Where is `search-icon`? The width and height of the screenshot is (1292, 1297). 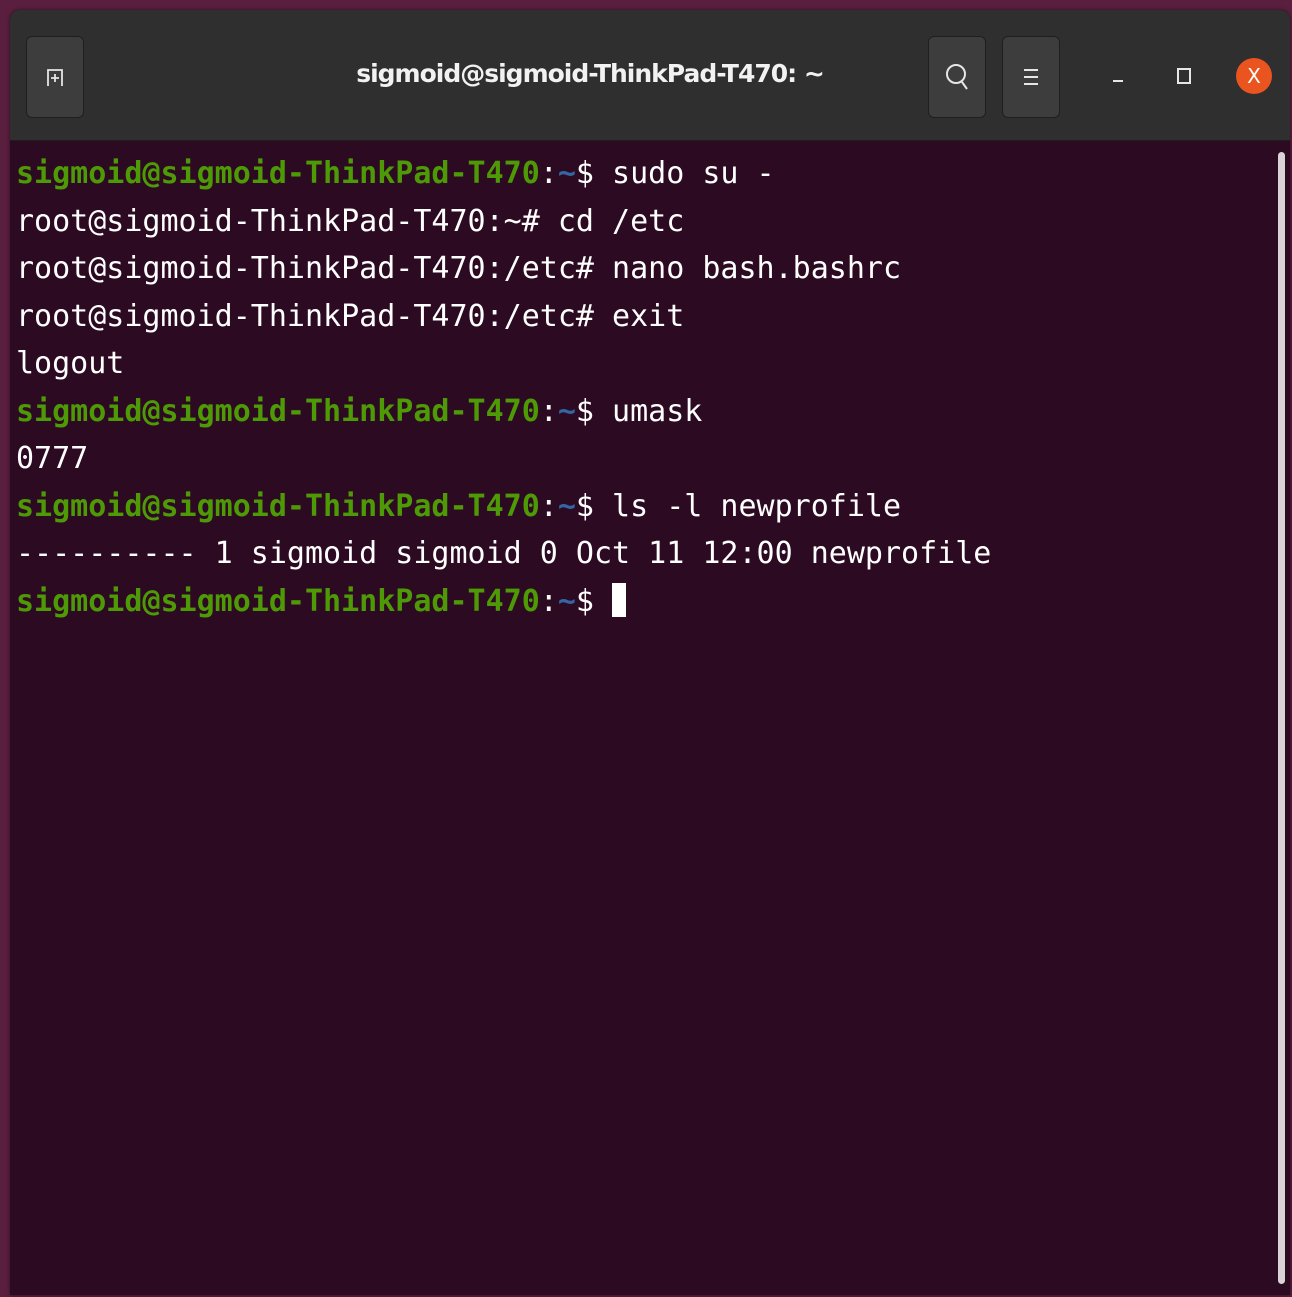 search-icon is located at coordinates (957, 77).